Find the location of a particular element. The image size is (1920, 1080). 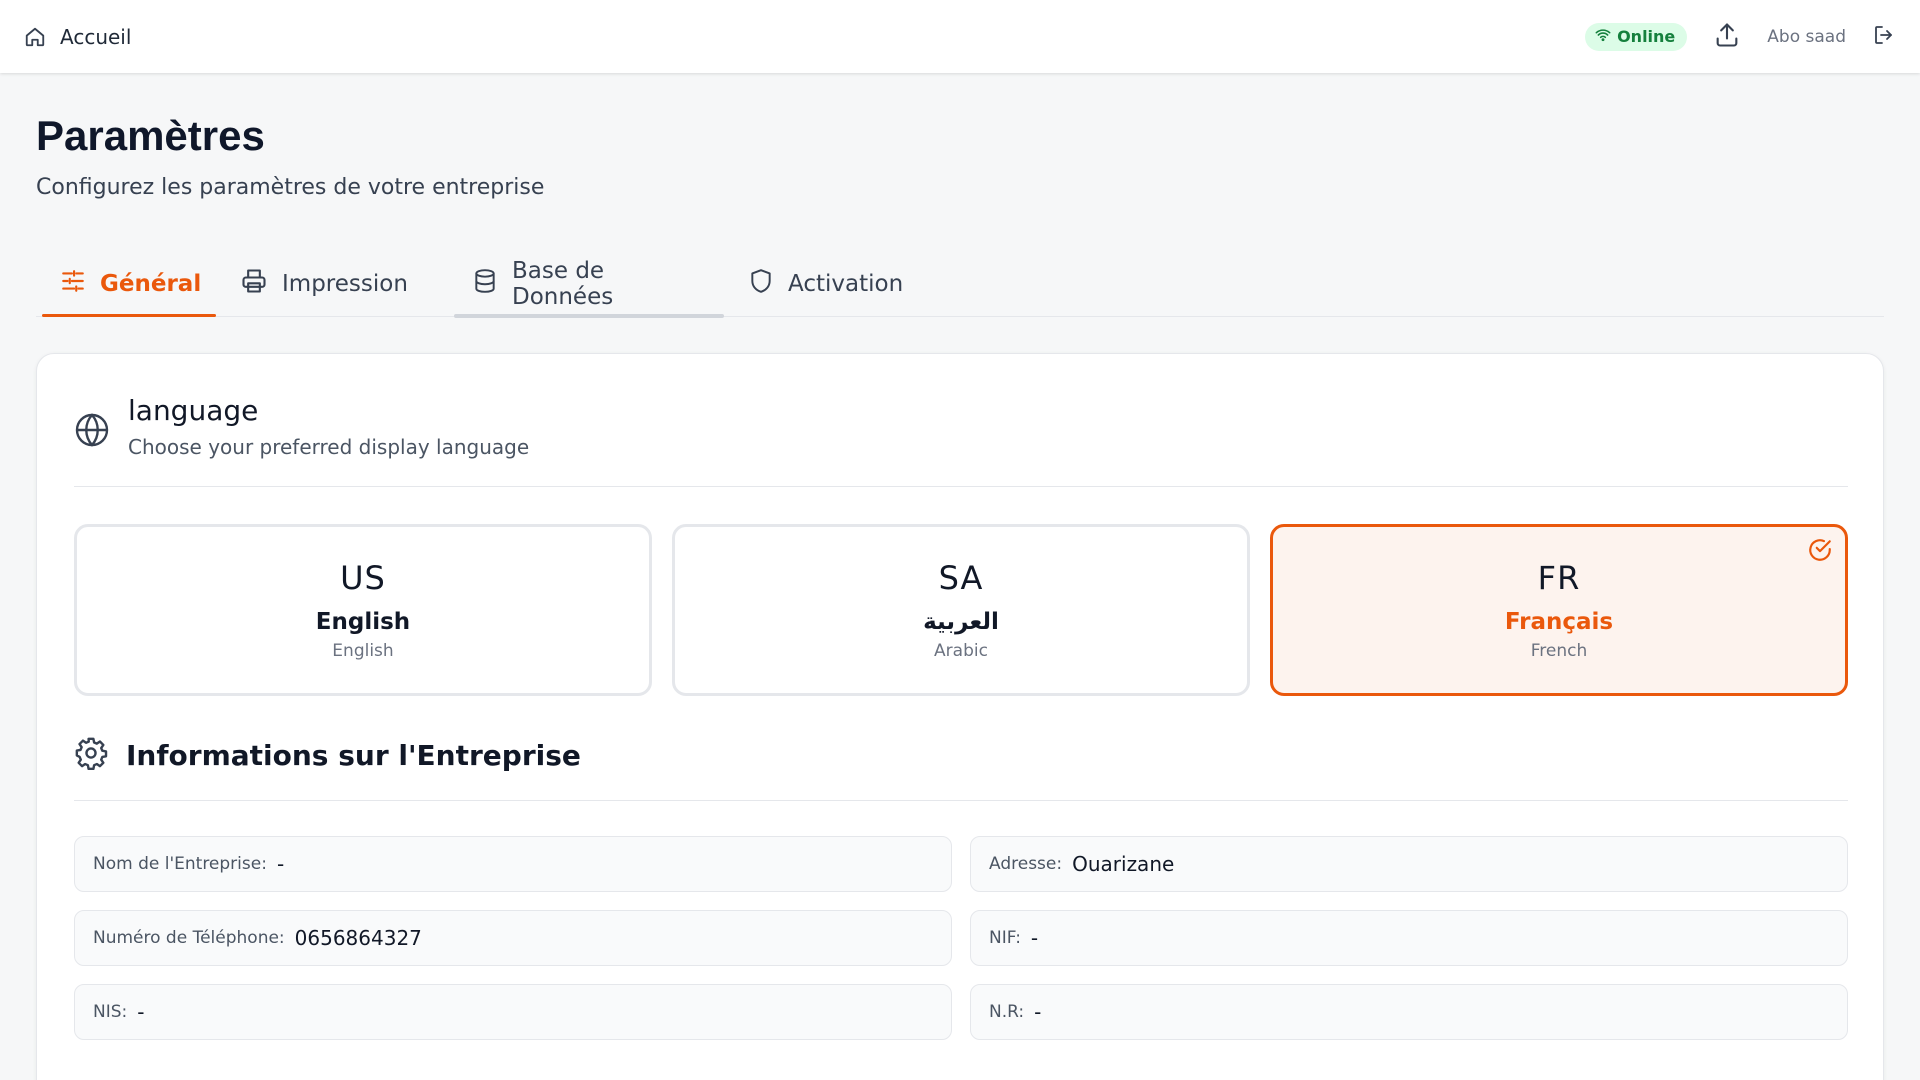

language-section-description: Choose your preferred display language is located at coordinates (329, 447).